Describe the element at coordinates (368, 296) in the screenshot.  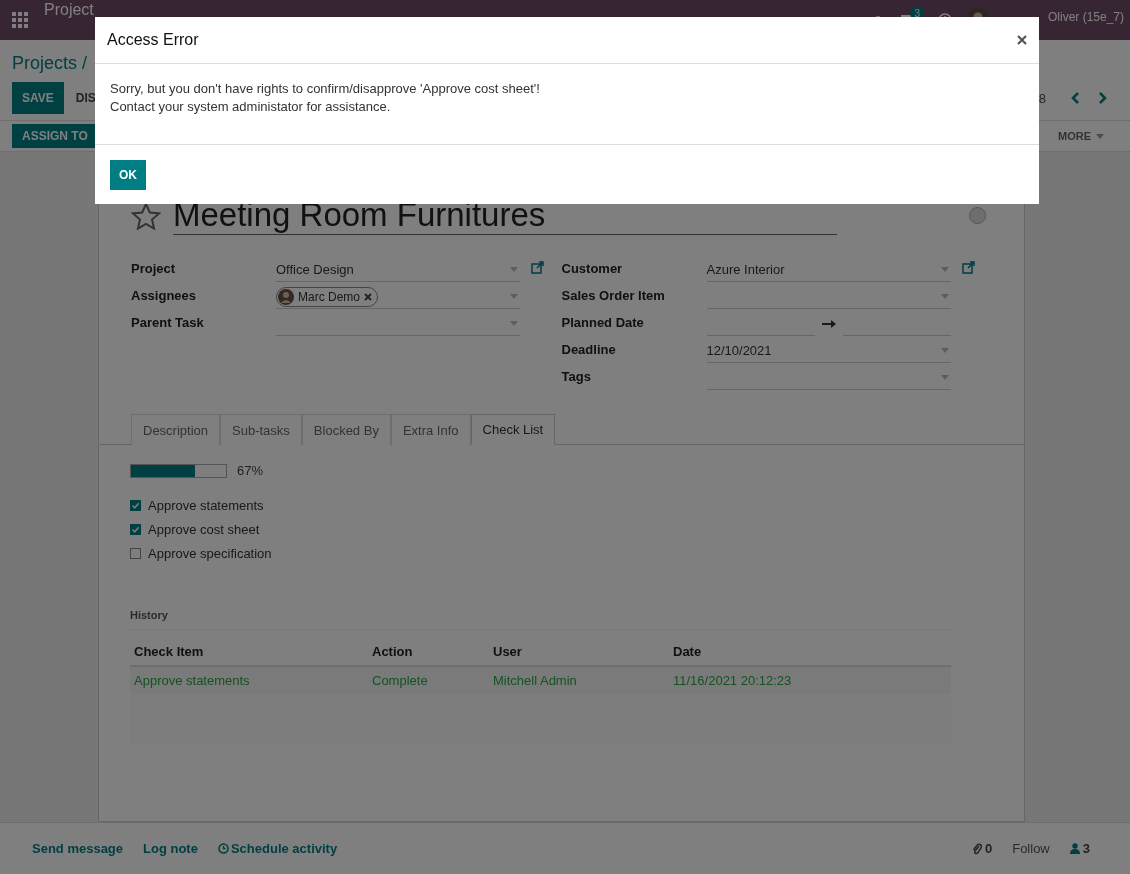
I see `remove-icon` at that location.